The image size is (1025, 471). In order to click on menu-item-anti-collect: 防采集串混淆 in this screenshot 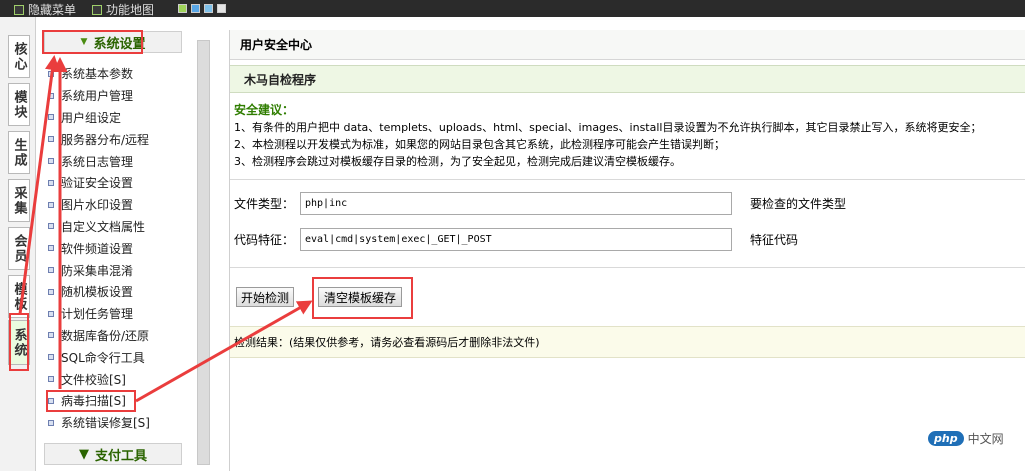, I will do `click(118, 270)`.